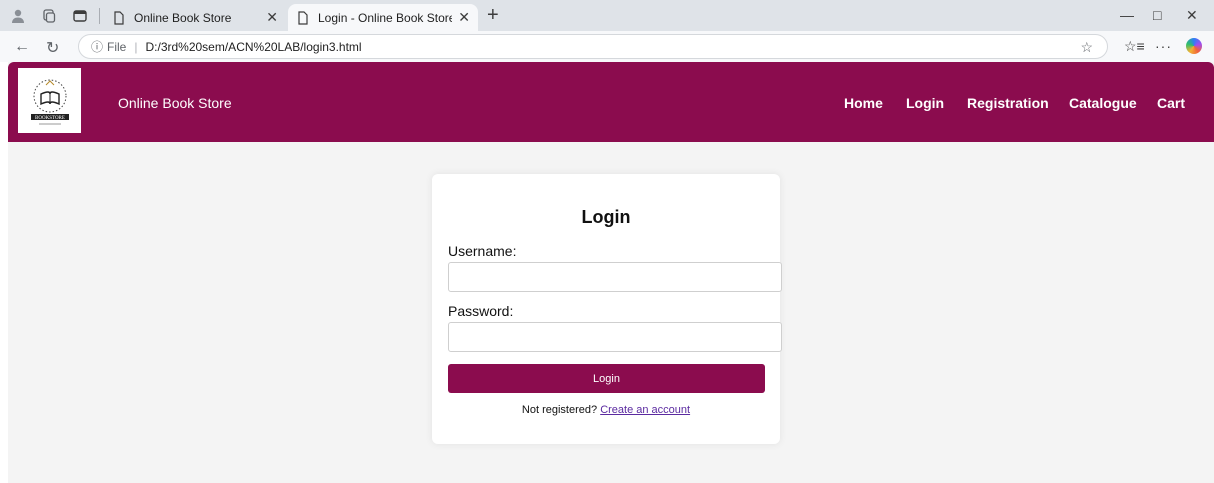 The image size is (1214, 483). What do you see at coordinates (18, 16) in the screenshot?
I see `profile-icon` at bounding box center [18, 16].